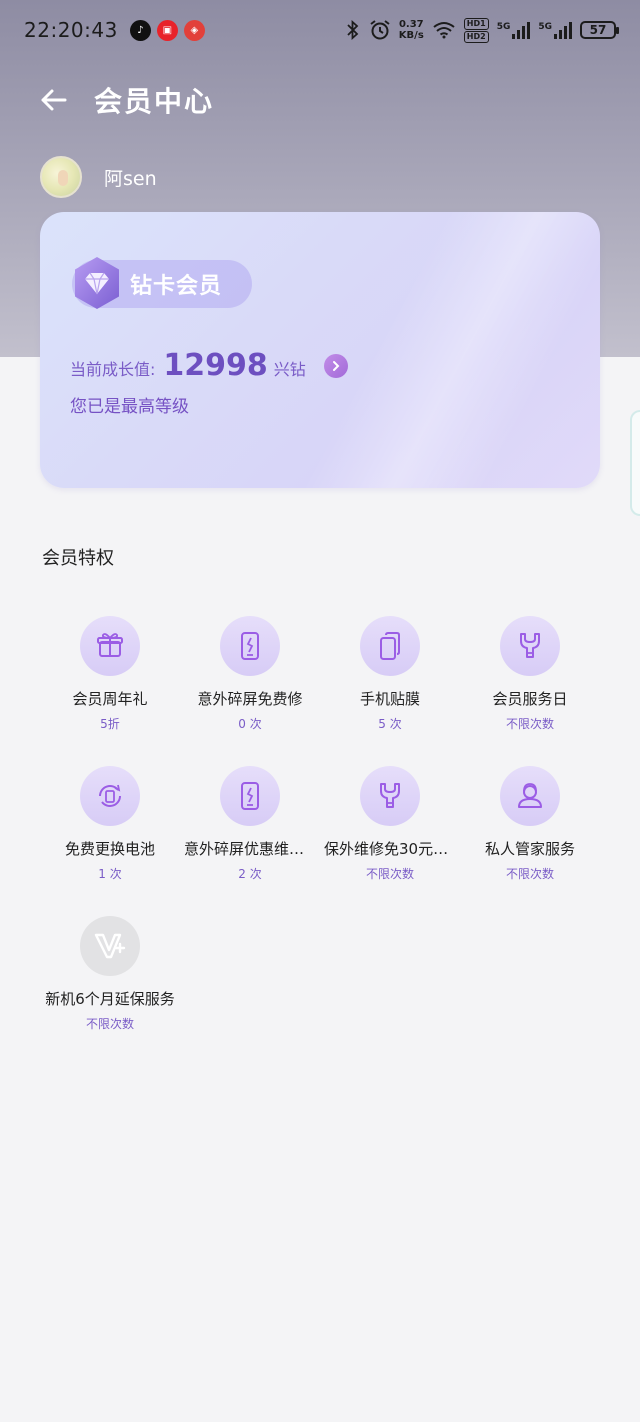 The image size is (640, 1422). Describe the element at coordinates (109, 849) in the screenshot. I see `privilege-name: 免费更换电池` at that location.